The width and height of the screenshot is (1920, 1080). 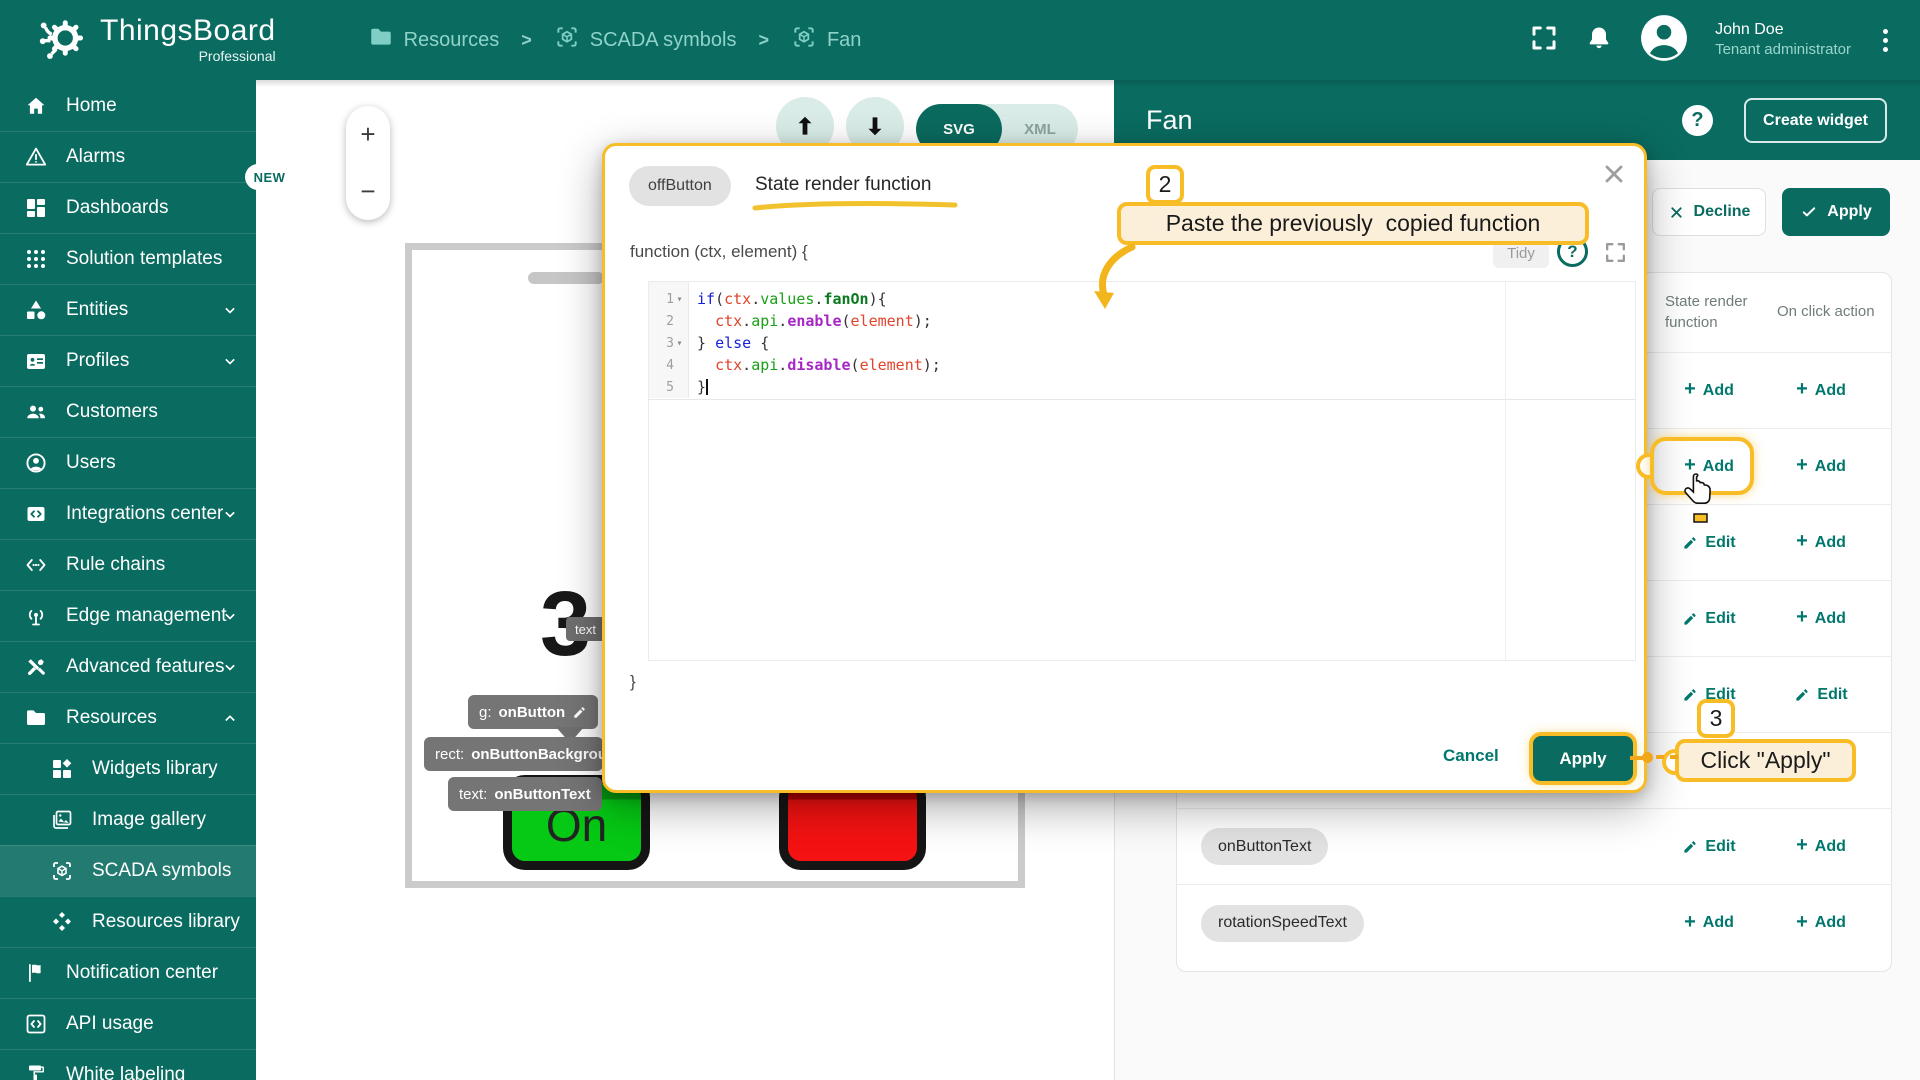 I want to click on close-icon, so click(x=1676, y=212).